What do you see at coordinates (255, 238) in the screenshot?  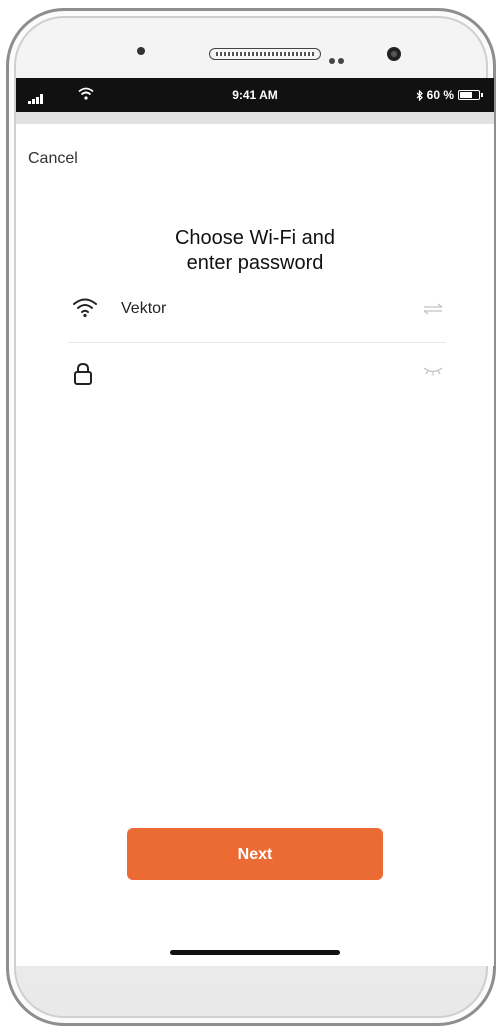 I see `page-title-line-1: Choose Wi-Fi and` at bounding box center [255, 238].